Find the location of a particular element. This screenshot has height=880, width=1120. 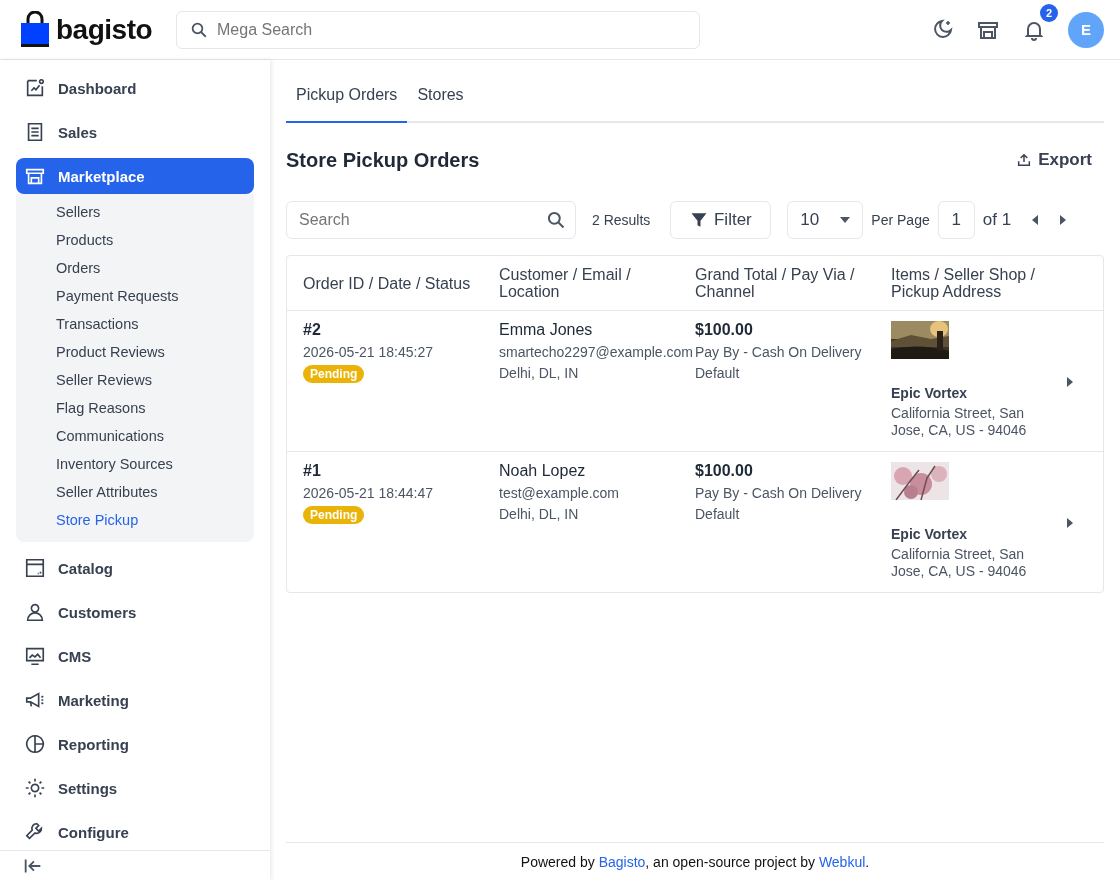

sidebar-item: Settings is located at coordinates (135, 788).